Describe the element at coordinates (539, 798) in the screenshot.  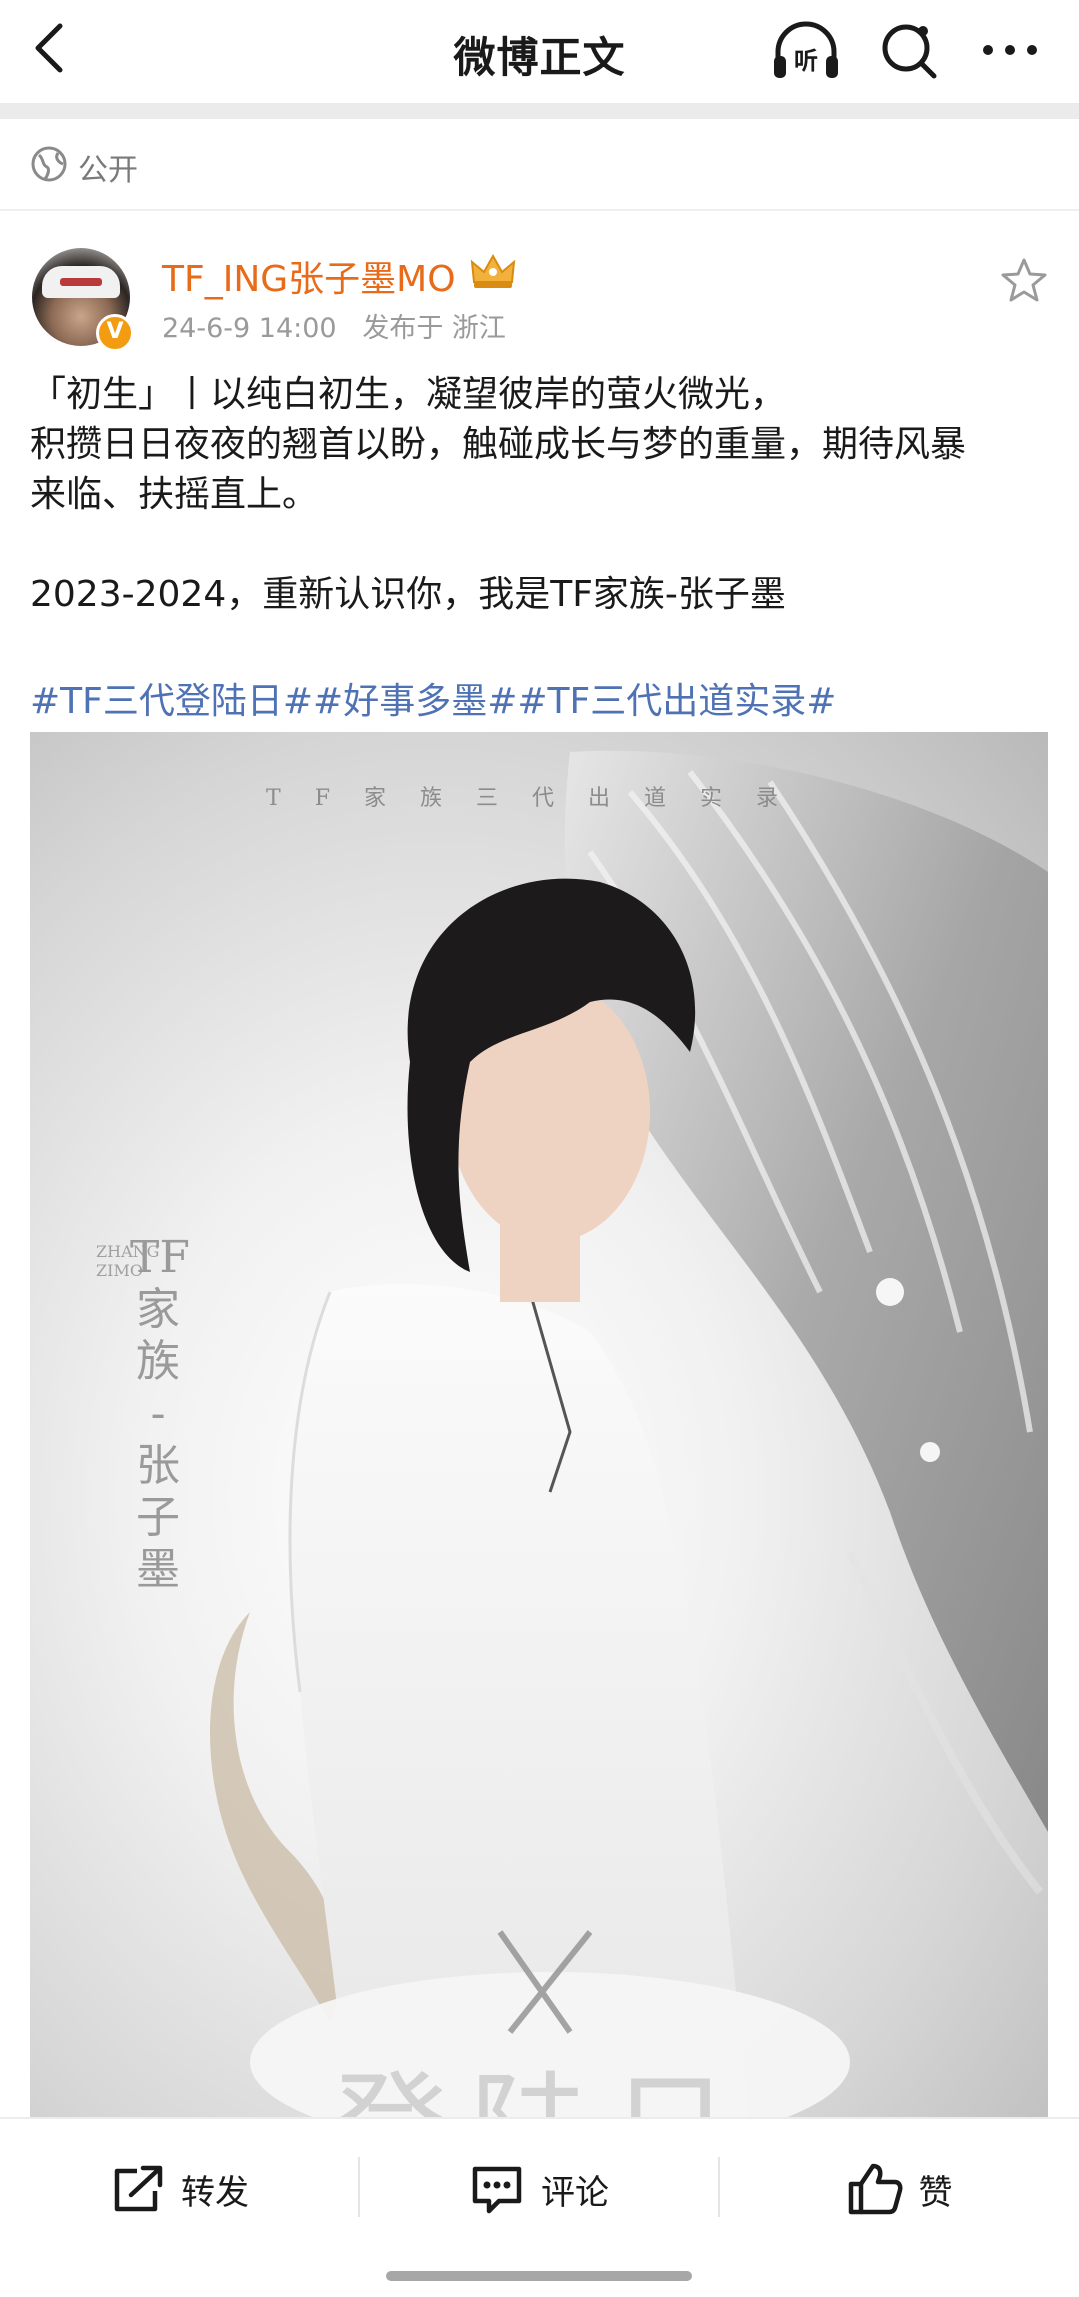
I see `poster-header-text: TF家族三代出道实录` at that location.